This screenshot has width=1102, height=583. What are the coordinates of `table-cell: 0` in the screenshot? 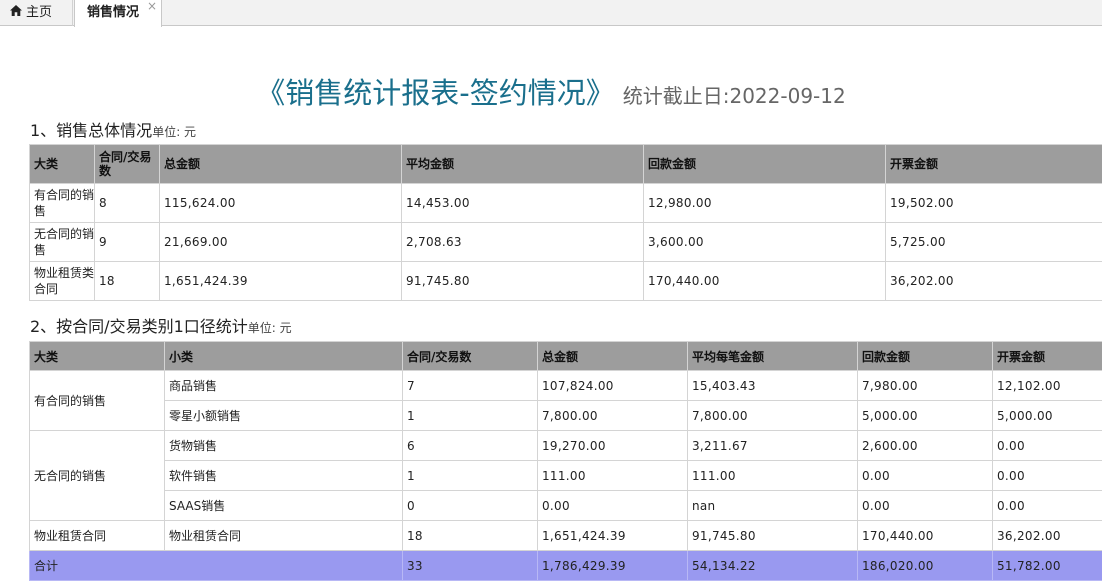 It's located at (470, 505).